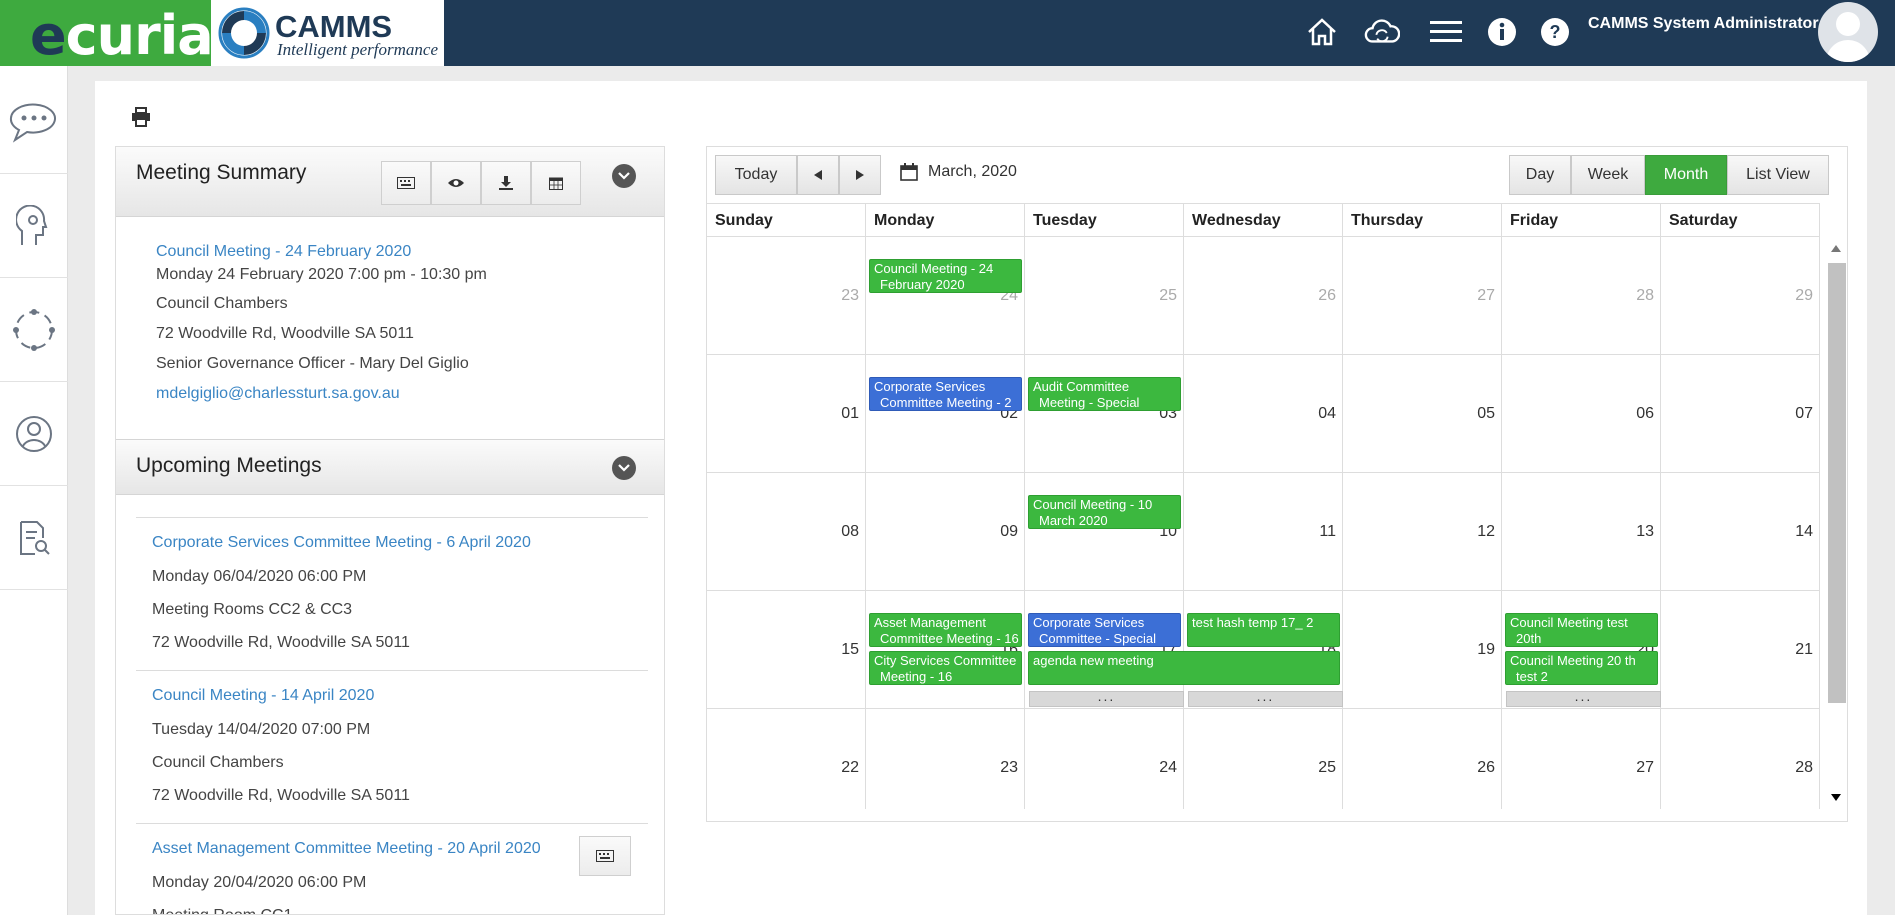 Image resolution: width=1895 pixels, height=915 pixels. I want to click on calendar-event: Council Meeting - 24 February 2020, so click(945, 276).